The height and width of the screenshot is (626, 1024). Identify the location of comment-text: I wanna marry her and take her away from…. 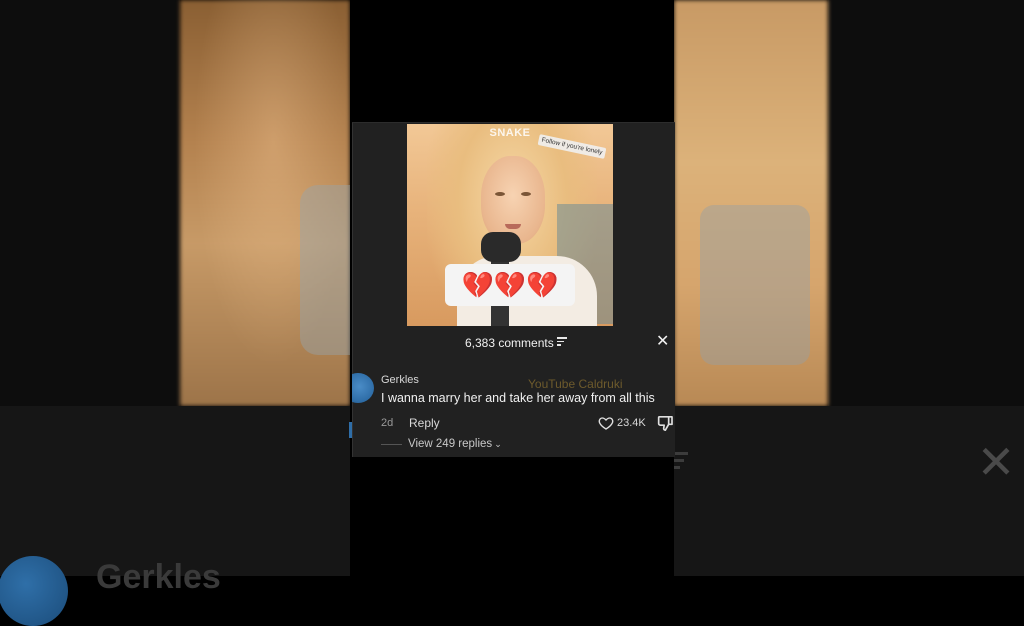
(518, 398).